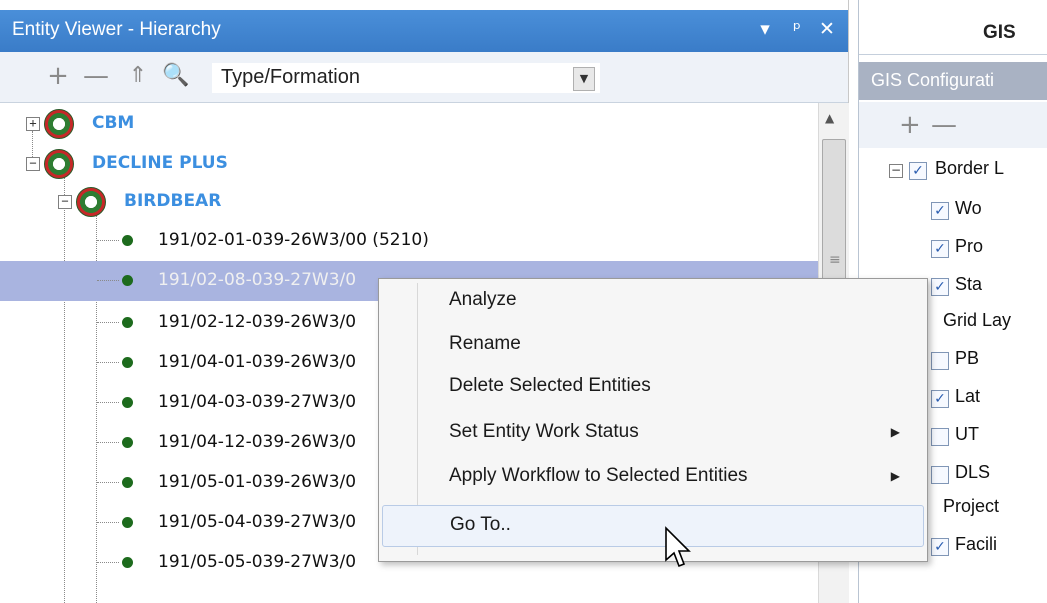 Image resolution: width=1047 pixels, height=603 pixels. What do you see at coordinates (257, 322) in the screenshot?
I see `tree-leaf-label: 191/02-12-039-26W3/0` at bounding box center [257, 322].